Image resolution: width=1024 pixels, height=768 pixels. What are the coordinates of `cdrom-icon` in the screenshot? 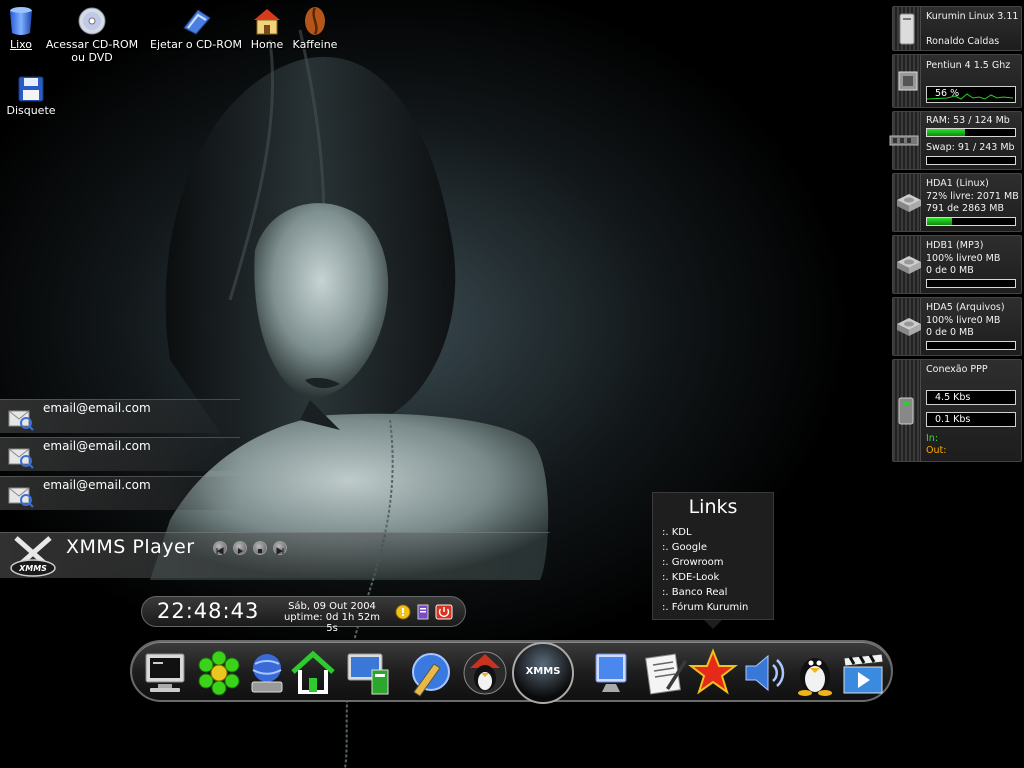 It's located at (92, 21).